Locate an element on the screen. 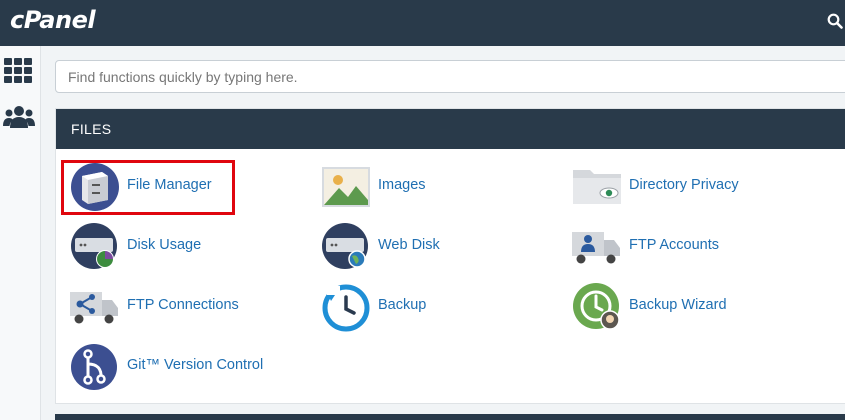 The width and height of the screenshot is (845, 420). item-label: Git™ Version Control is located at coordinates (195, 365).